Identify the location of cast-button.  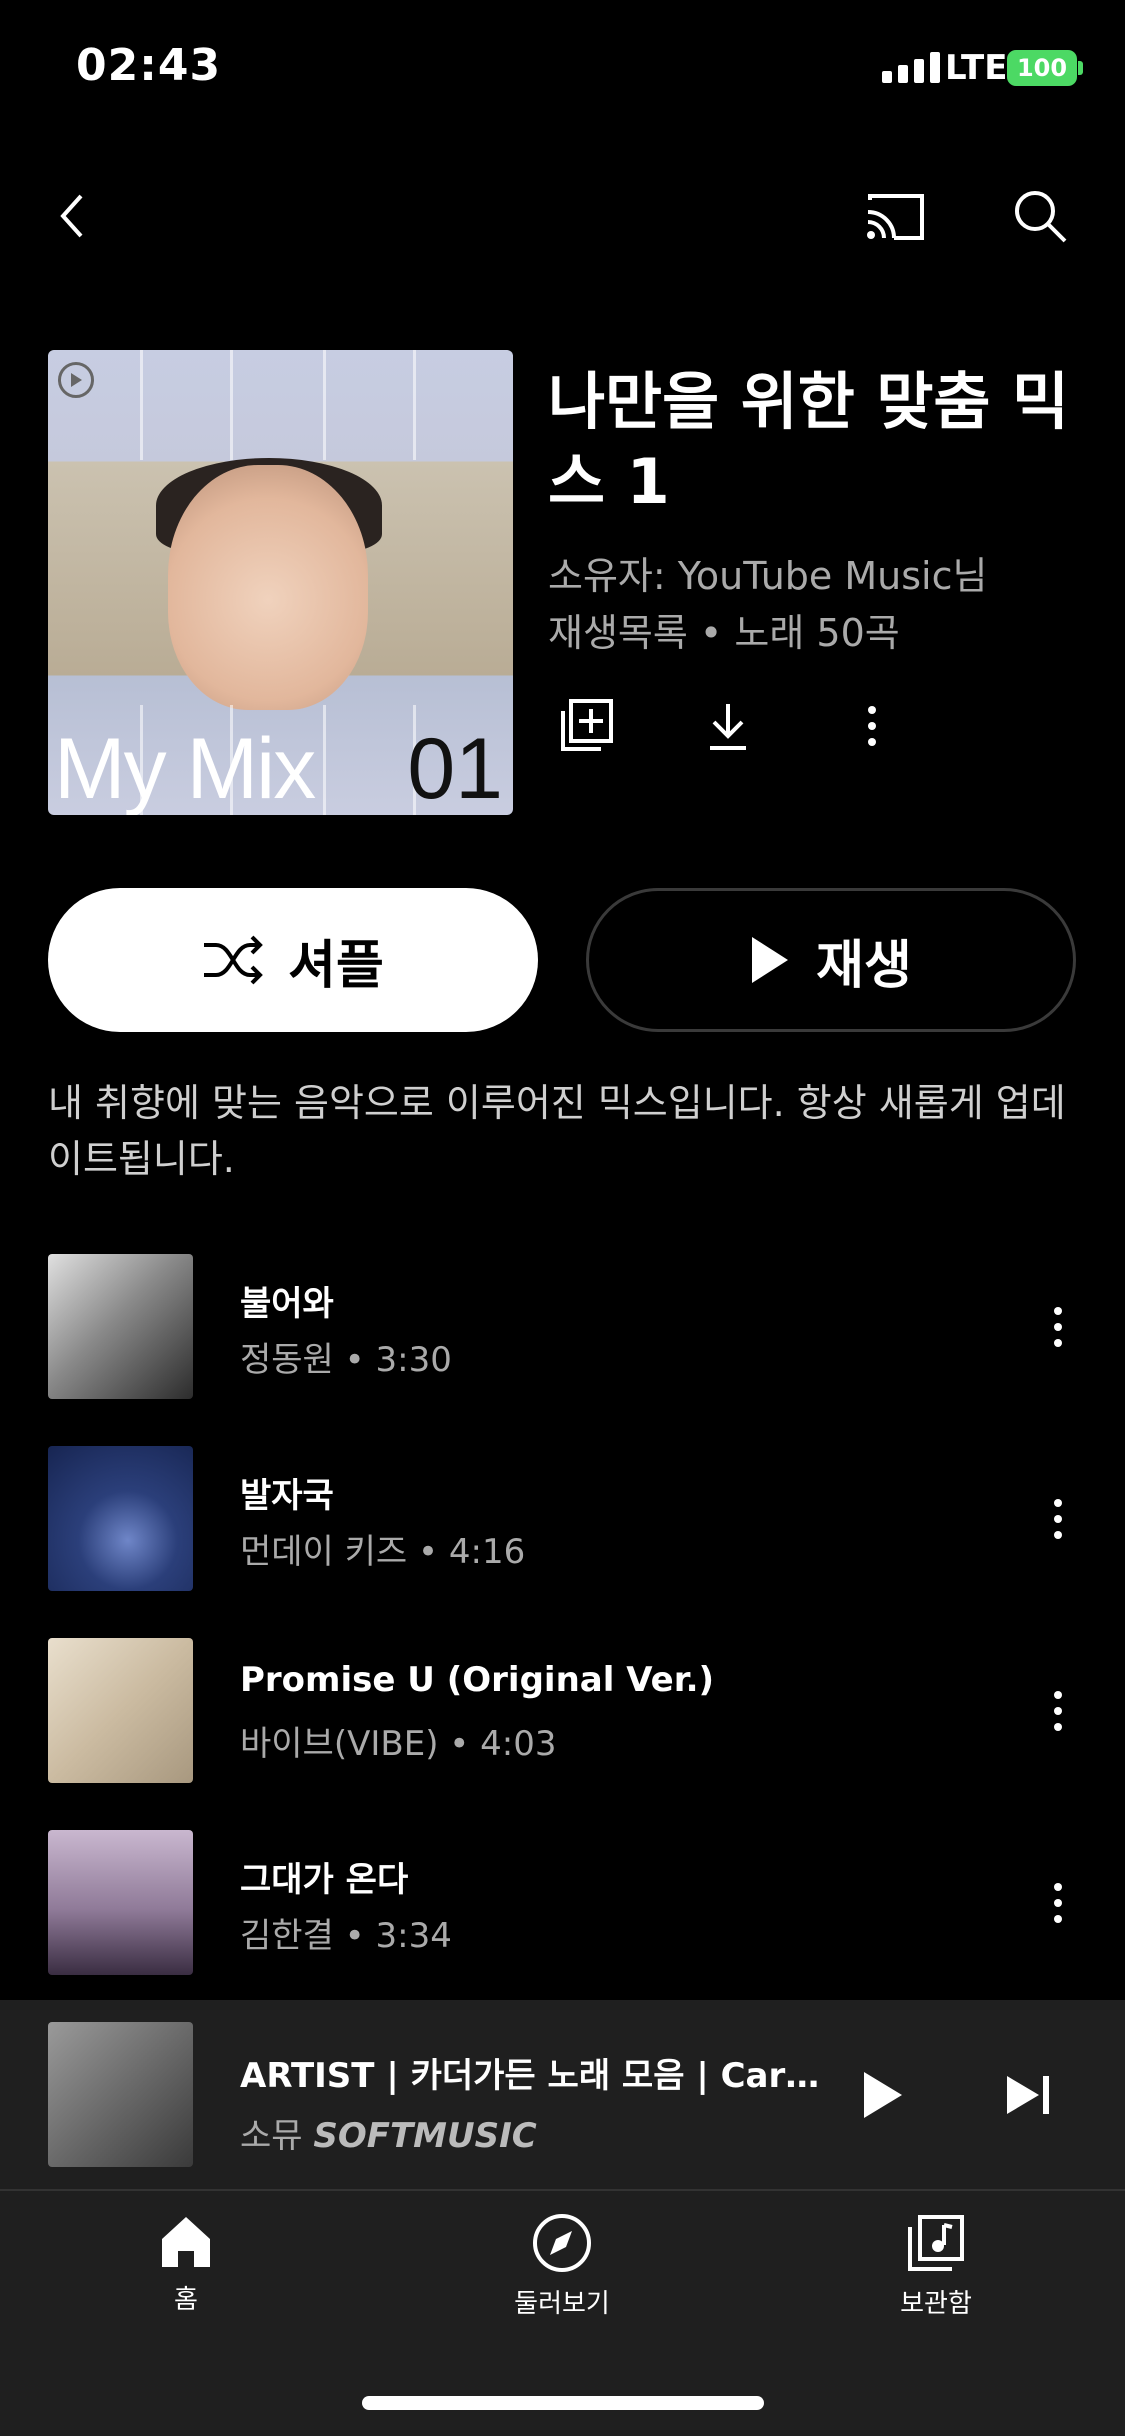
(896, 216).